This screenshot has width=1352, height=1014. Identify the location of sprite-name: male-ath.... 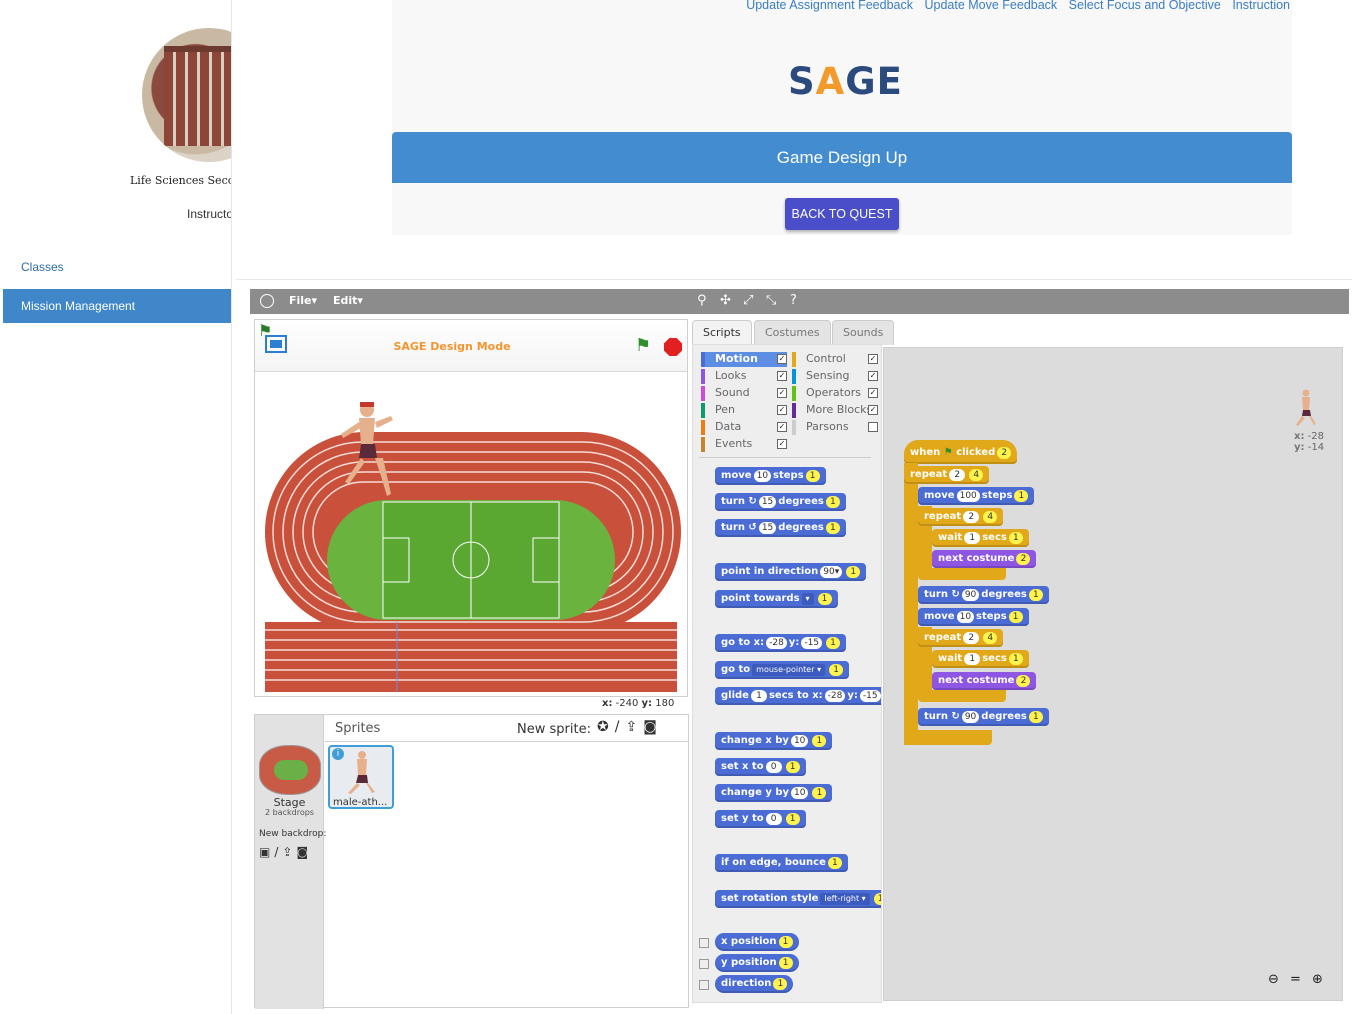
(360, 802).